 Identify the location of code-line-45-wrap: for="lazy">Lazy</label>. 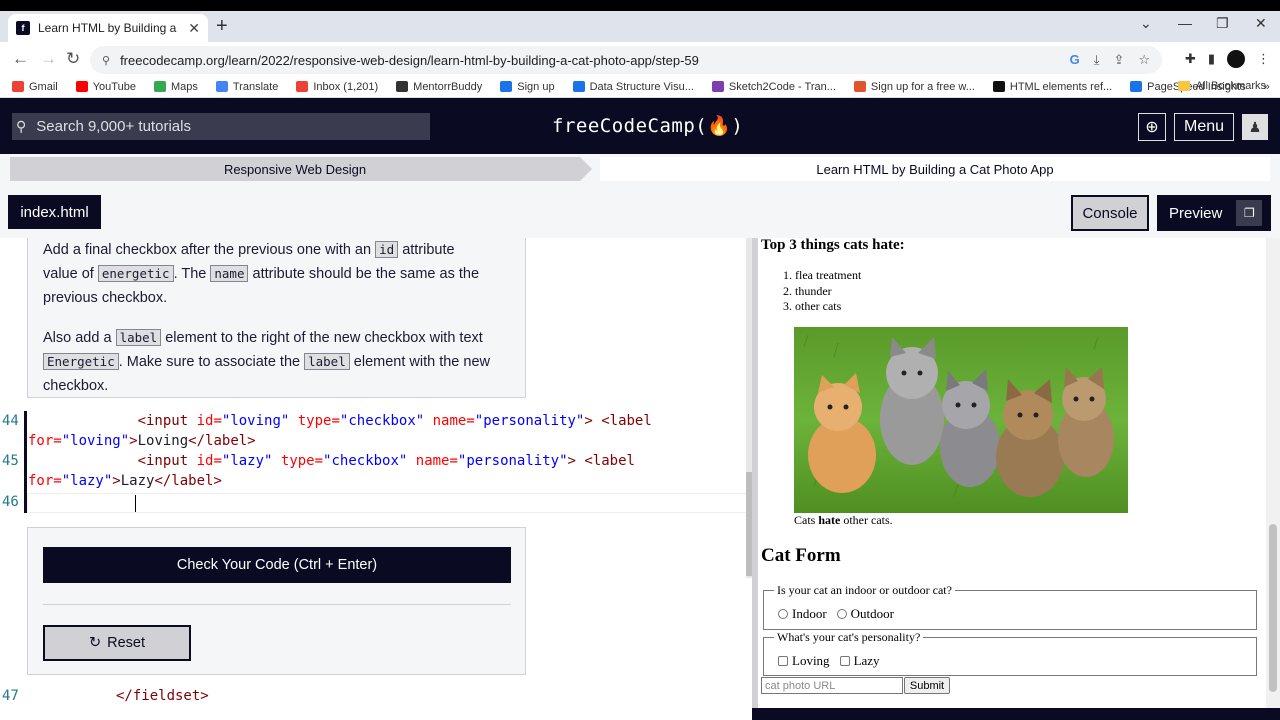
(125, 481).